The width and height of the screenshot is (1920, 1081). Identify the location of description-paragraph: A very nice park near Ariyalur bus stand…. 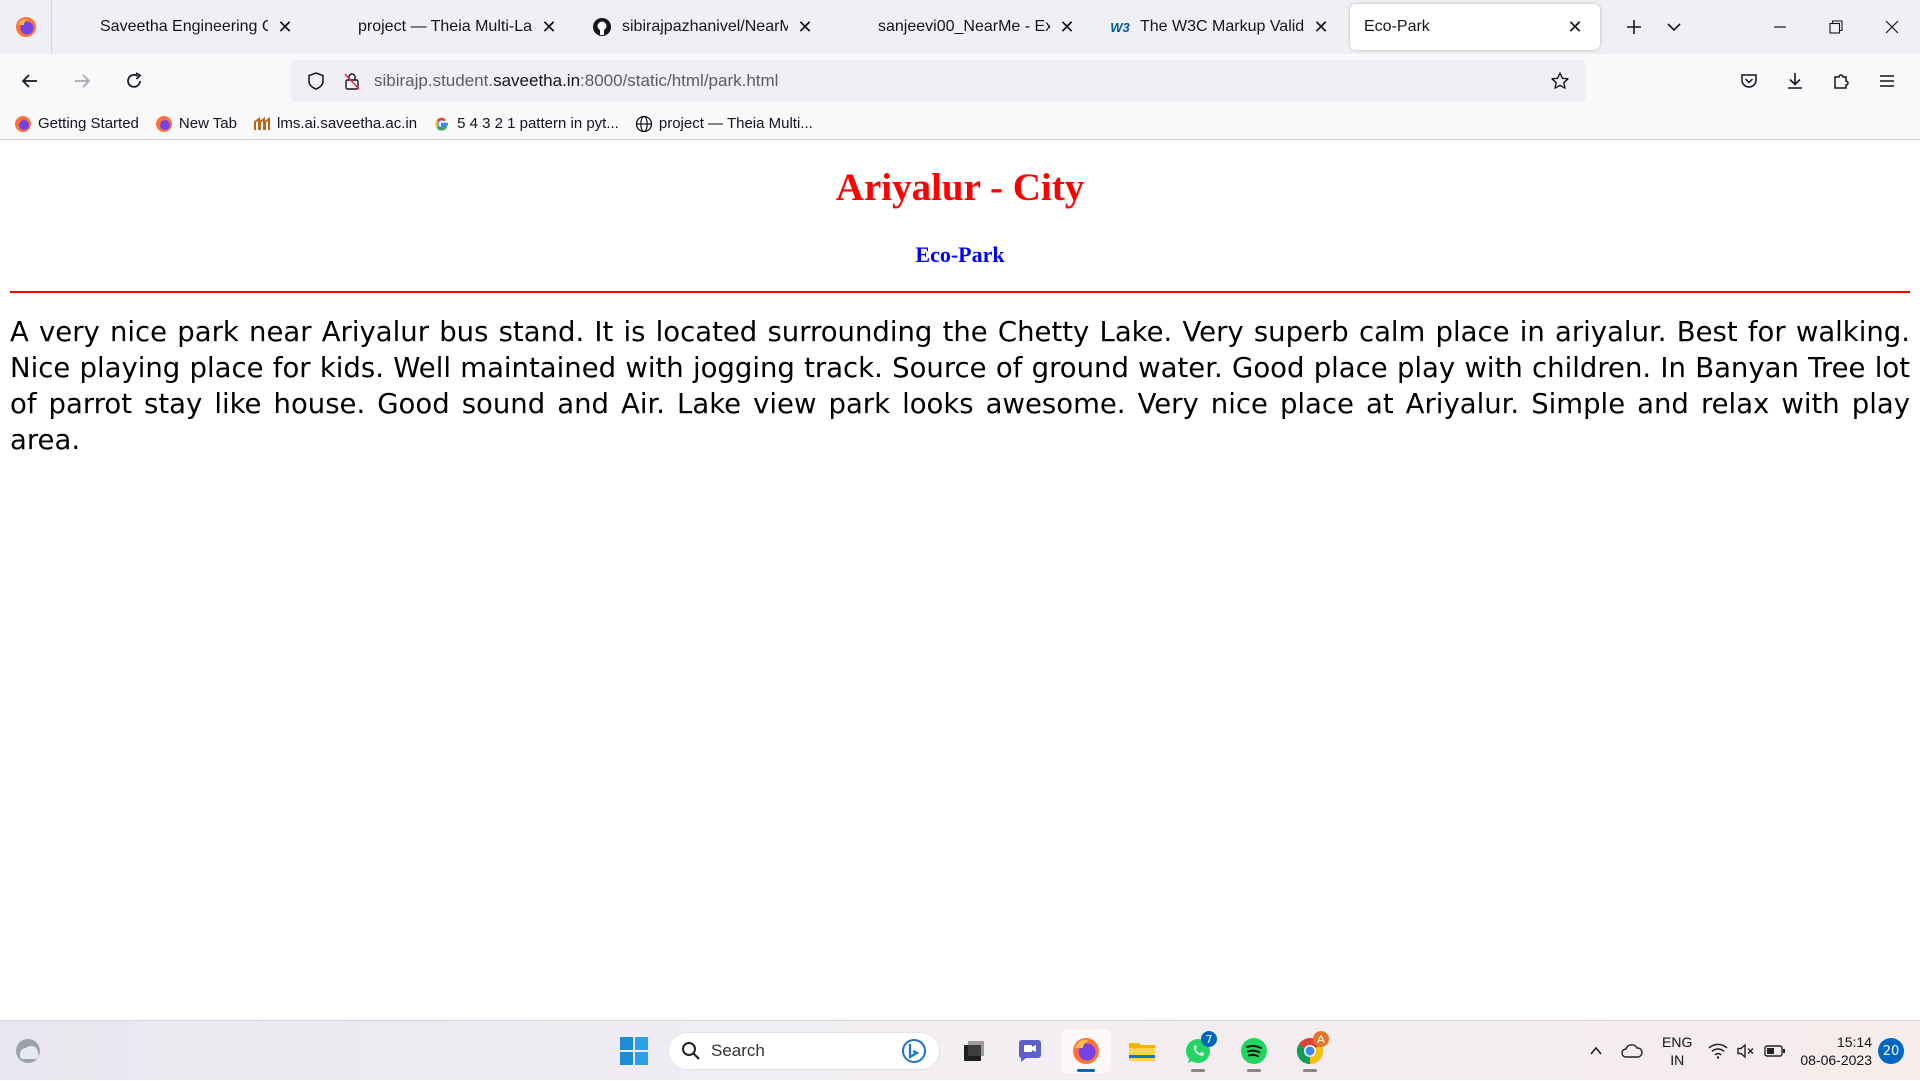
(960, 386).